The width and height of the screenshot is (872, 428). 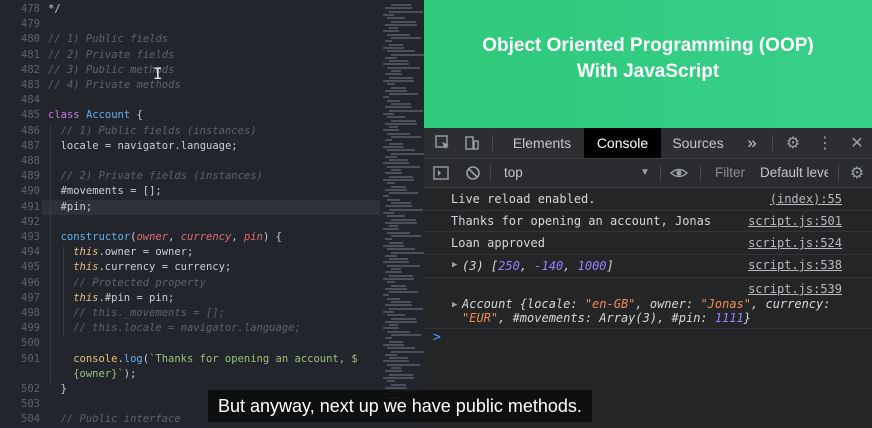 What do you see at coordinates (648, 266) in the screenshot?
I see `log-entry-array: ▶ (3) [250, -140, 1000] script.js:538` at bounding box center [648, 266].